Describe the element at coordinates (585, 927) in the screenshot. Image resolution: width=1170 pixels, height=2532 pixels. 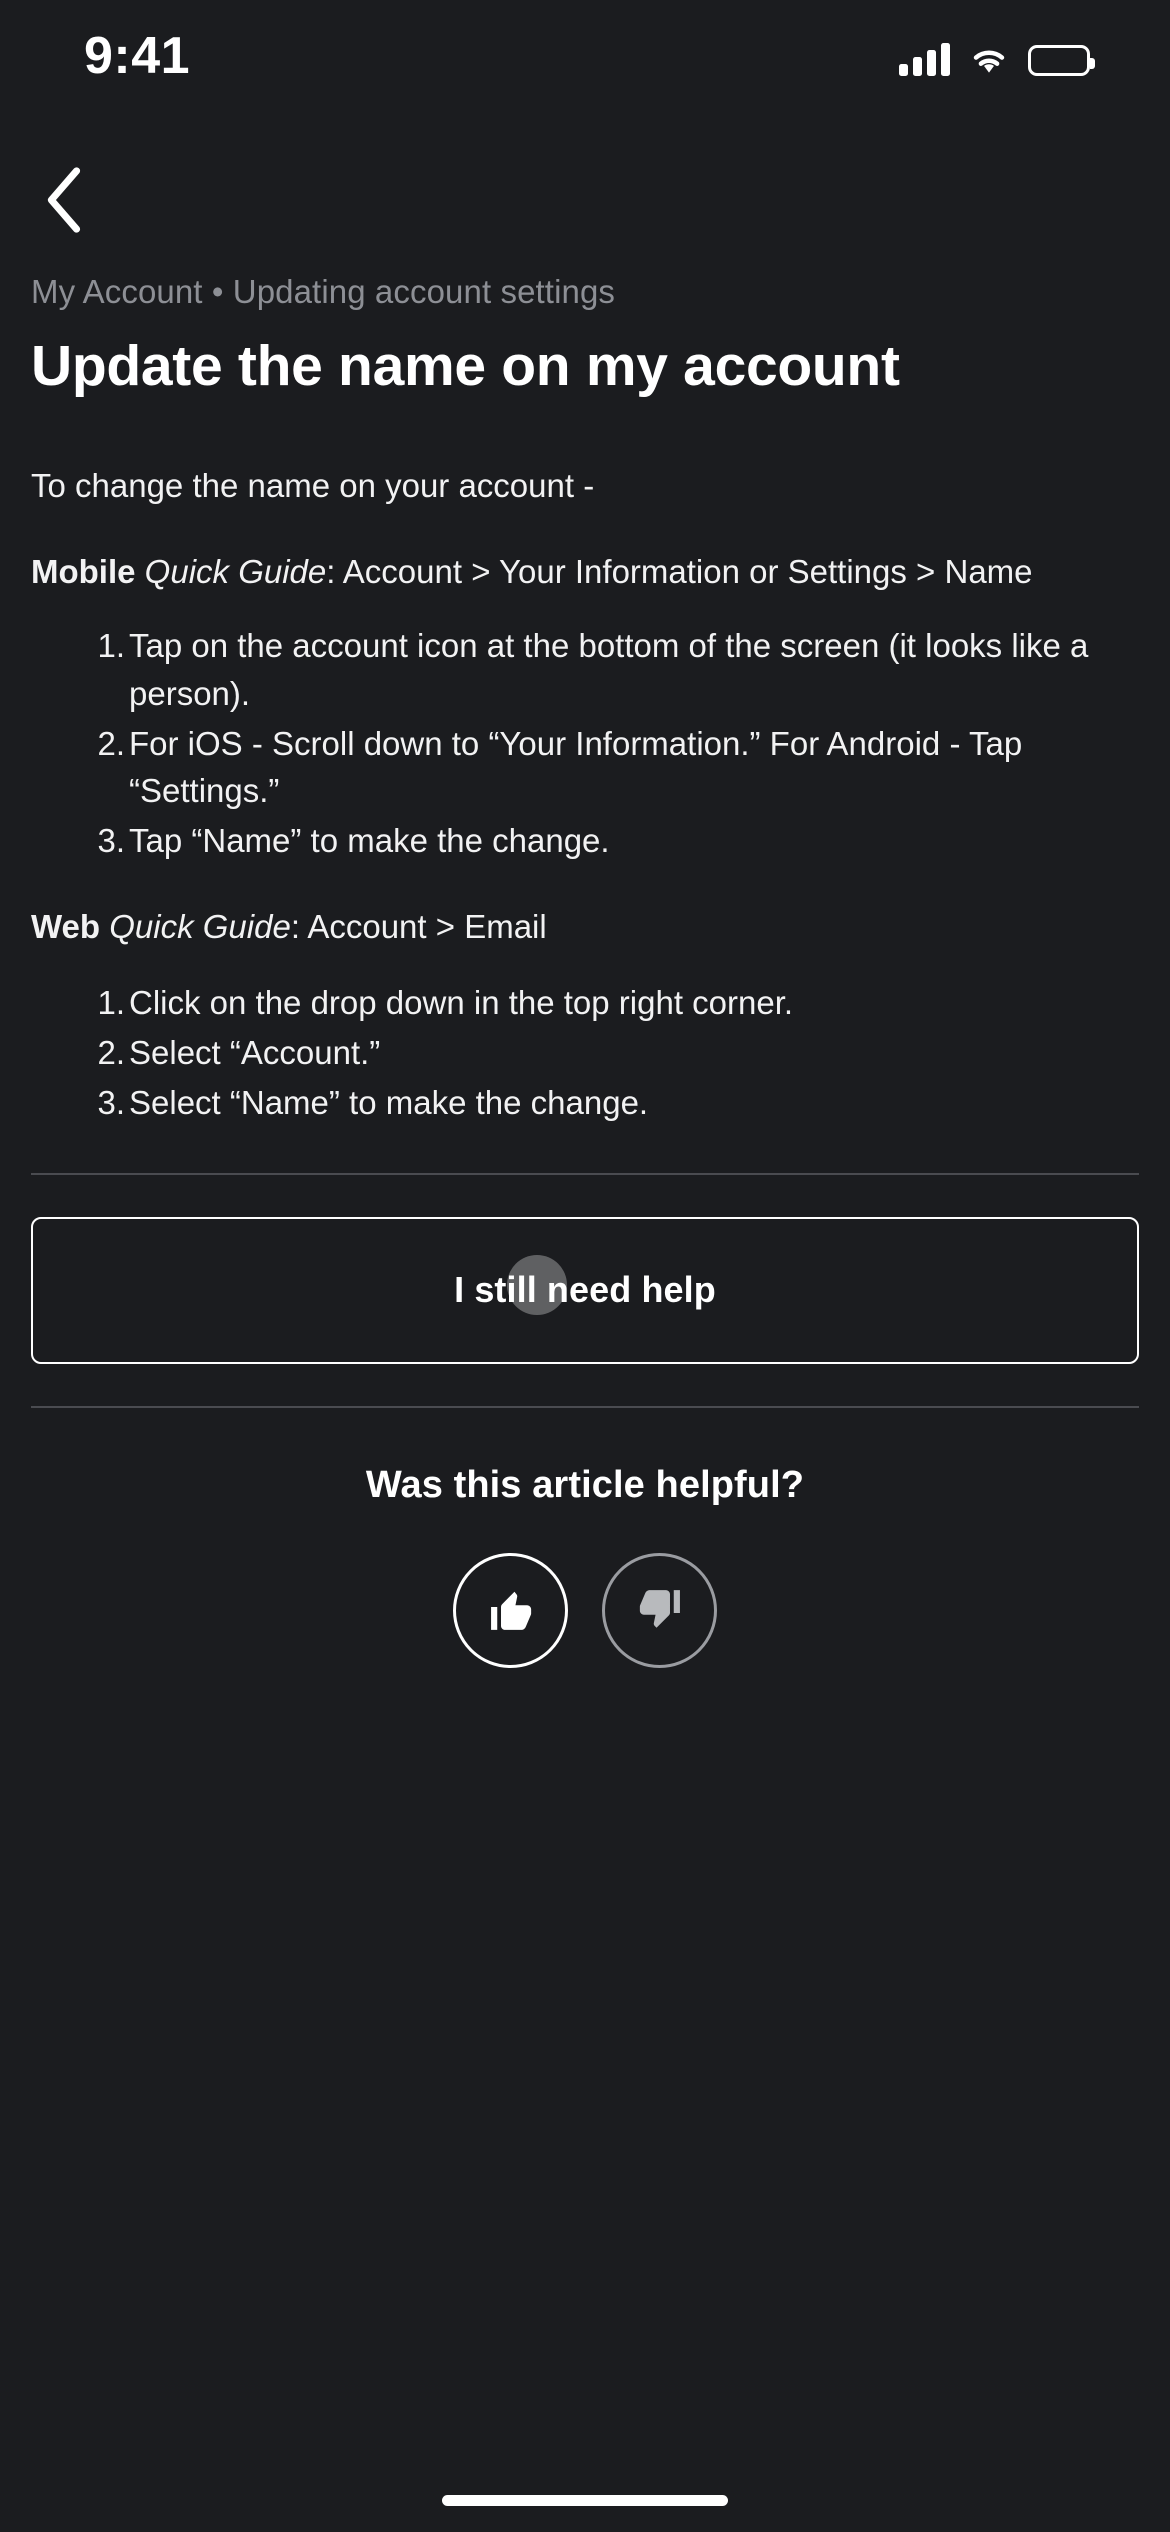
I see `web-quick-guide-heading: Web Quick Guide: Account > Email` at that location.